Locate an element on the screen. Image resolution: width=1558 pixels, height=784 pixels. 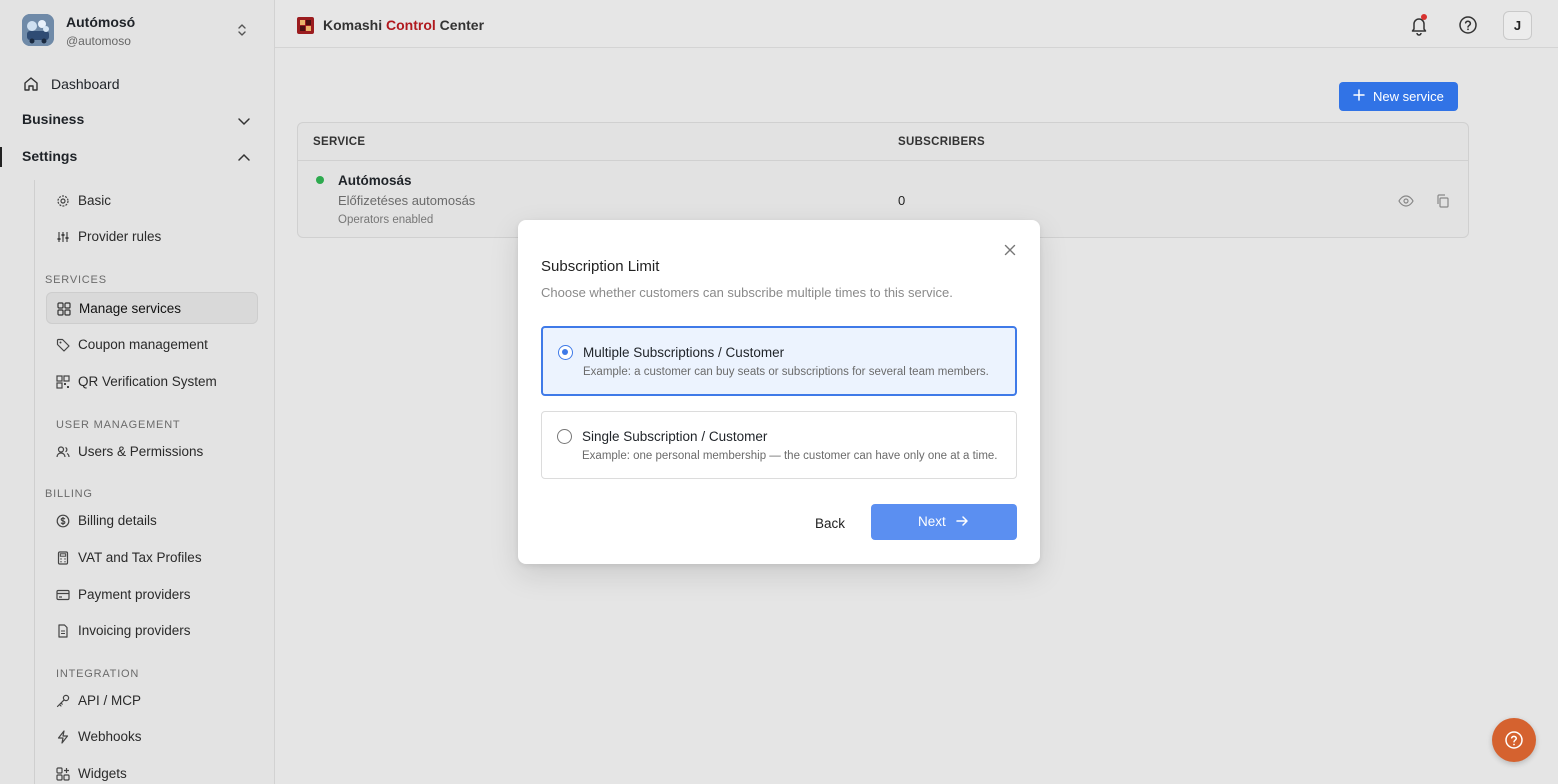
radio-multiple is located at coordinates (565, 352).